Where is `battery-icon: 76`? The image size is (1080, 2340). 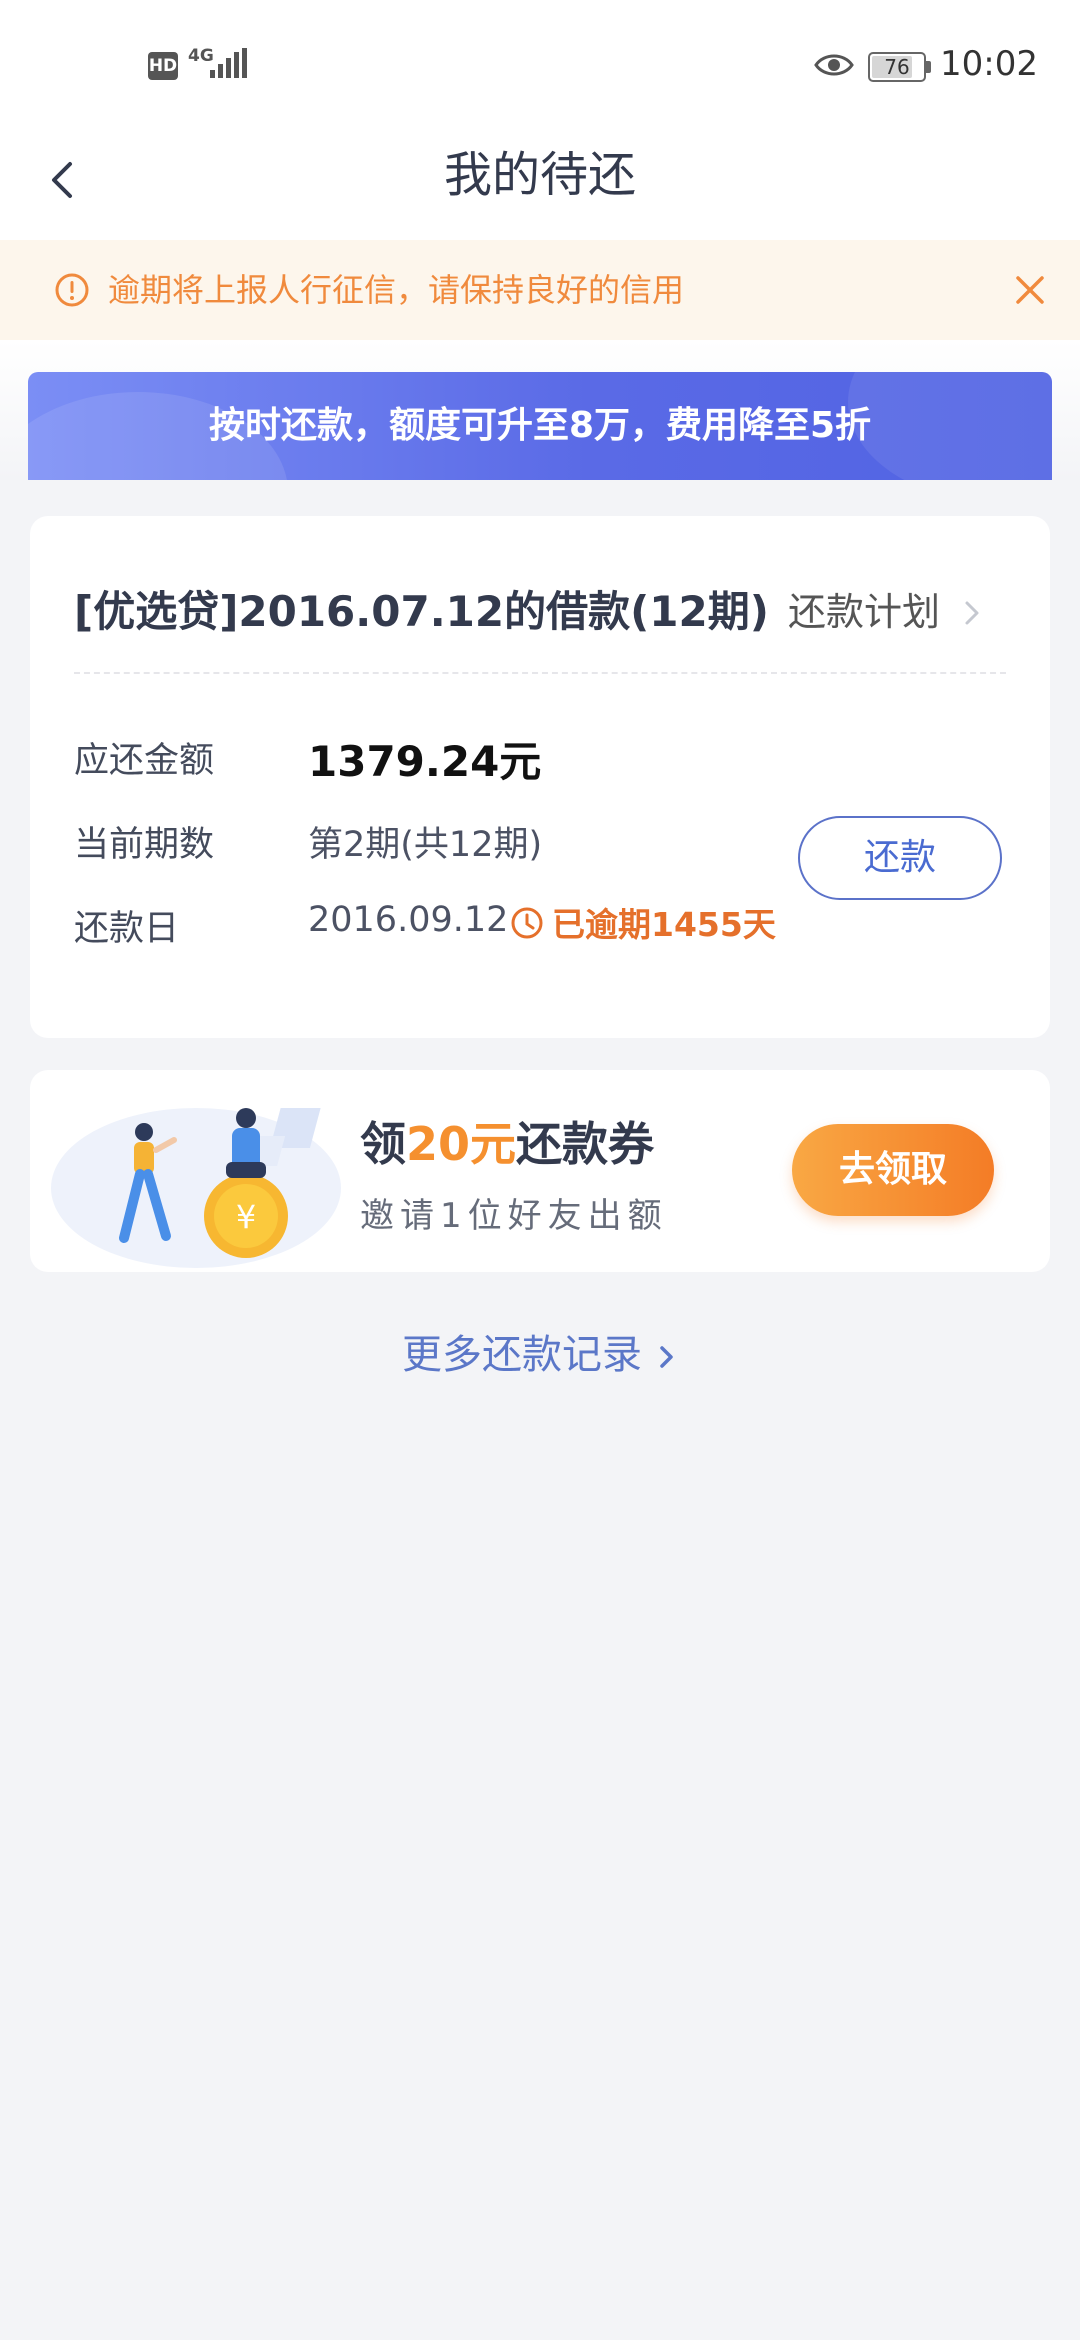
battery-icon: 76 is located at coordinates (897, 67).